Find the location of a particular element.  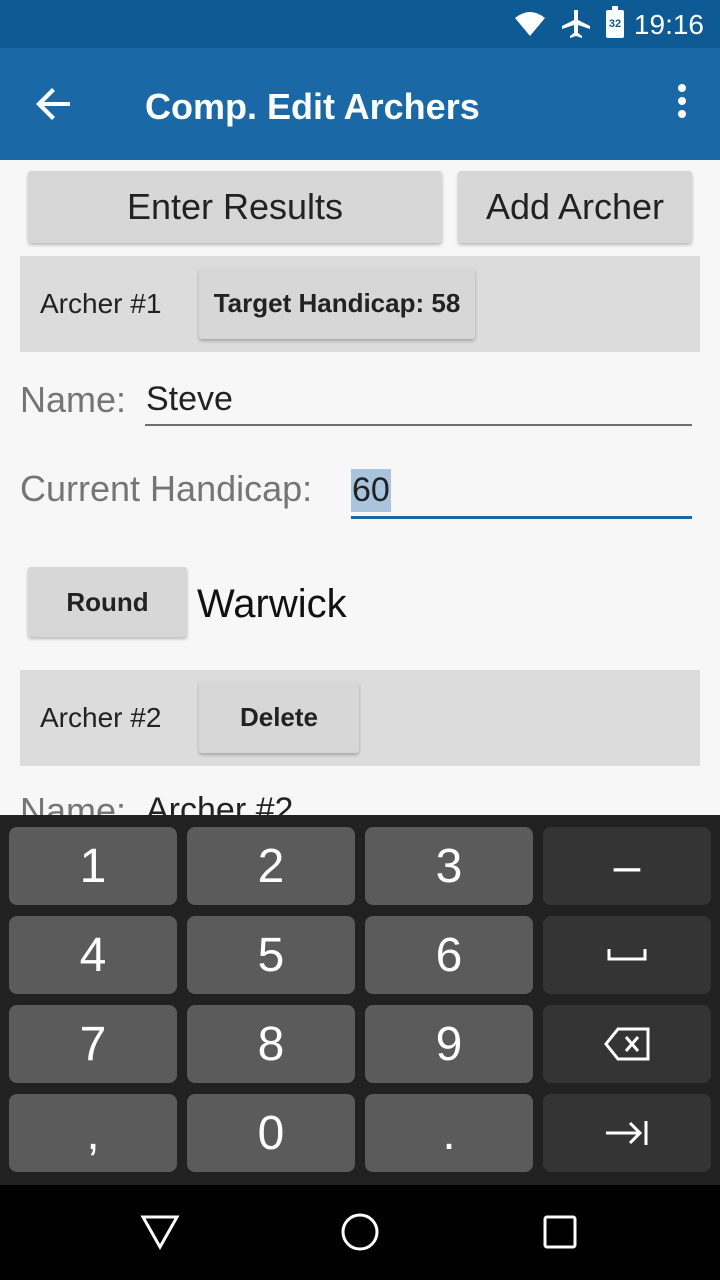

home-circle-icon is located at coordinates (360, 1232).